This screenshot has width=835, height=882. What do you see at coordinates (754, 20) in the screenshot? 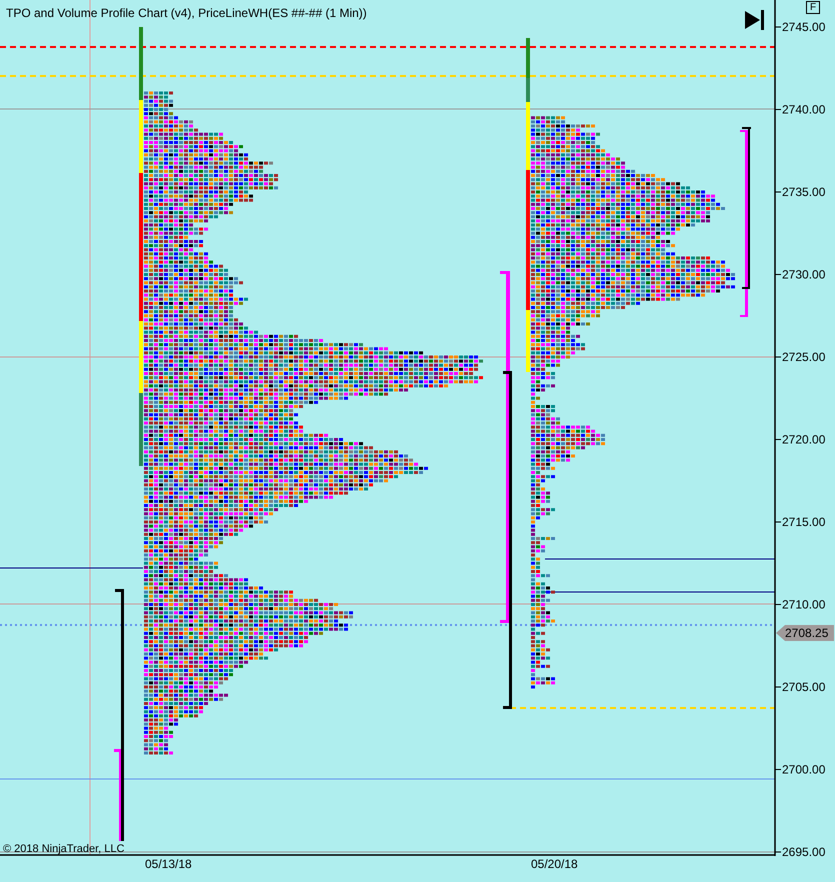
I see `skip-to-end-icon` at bounding box center [754, 20].